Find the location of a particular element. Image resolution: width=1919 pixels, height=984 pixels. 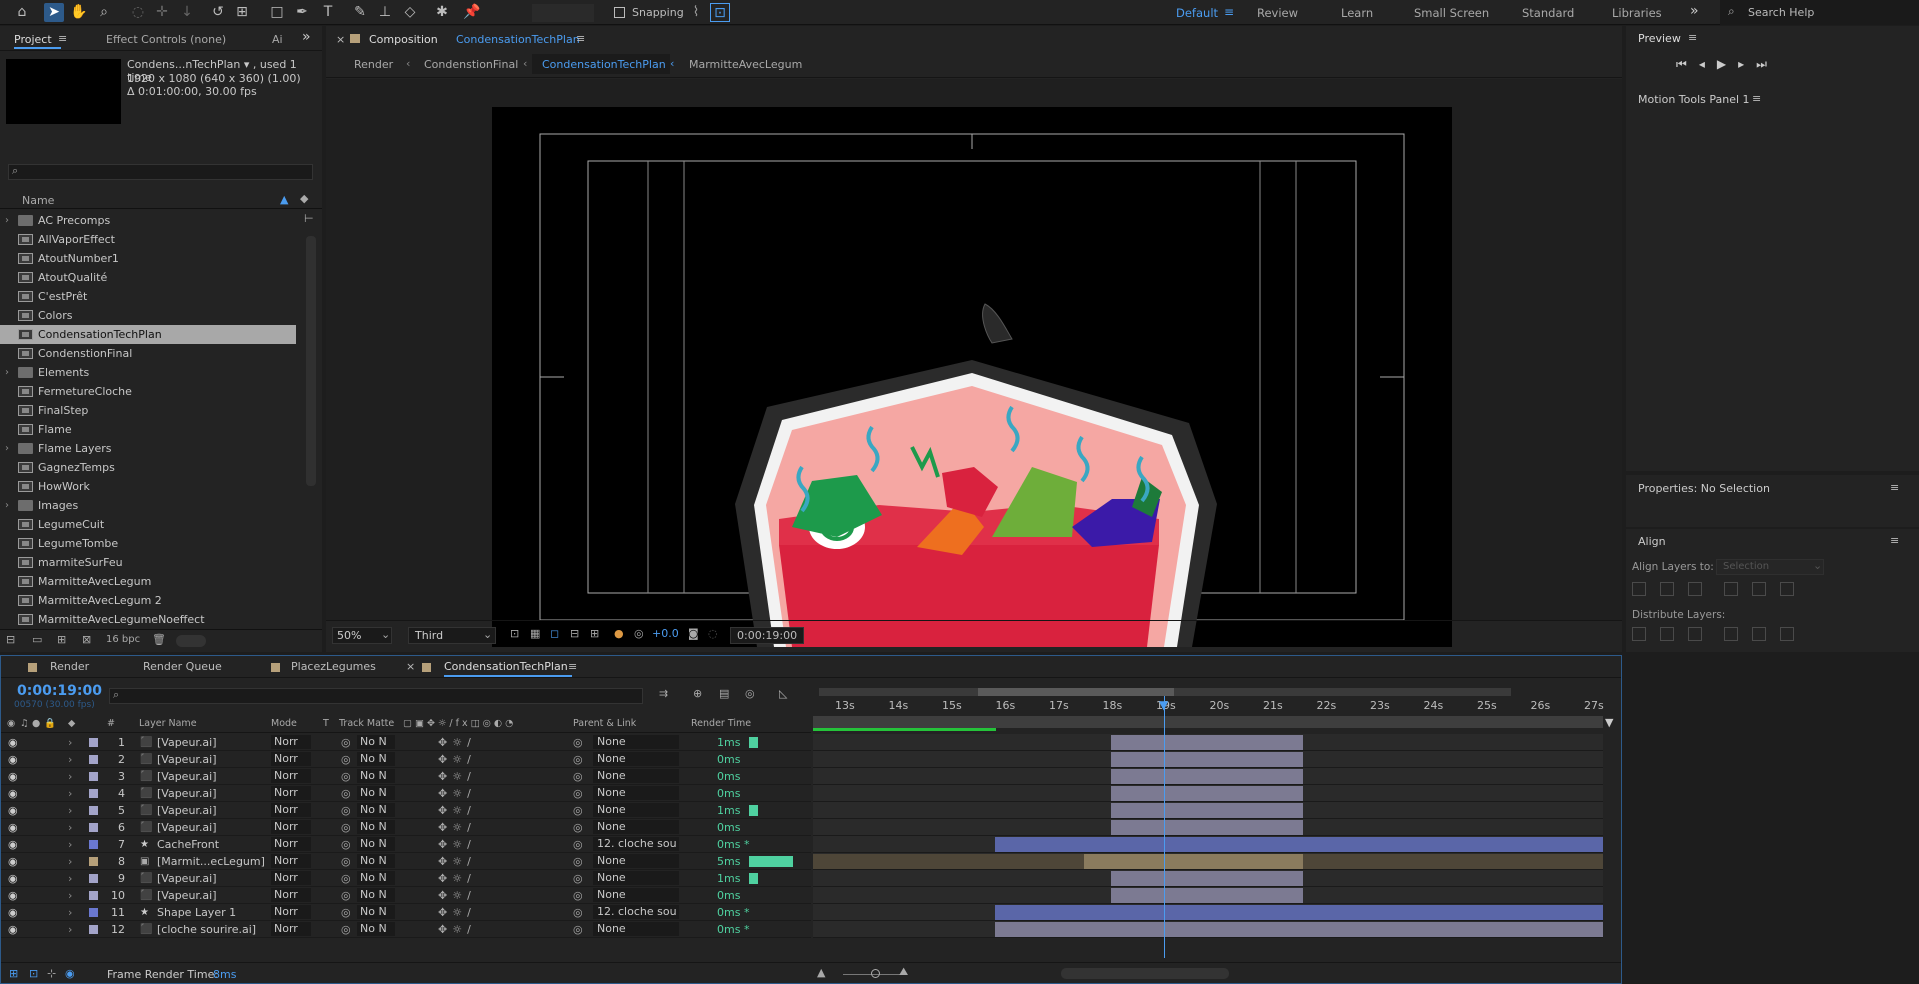

home-icon: ⌂ is located at coordinates (22, 12).